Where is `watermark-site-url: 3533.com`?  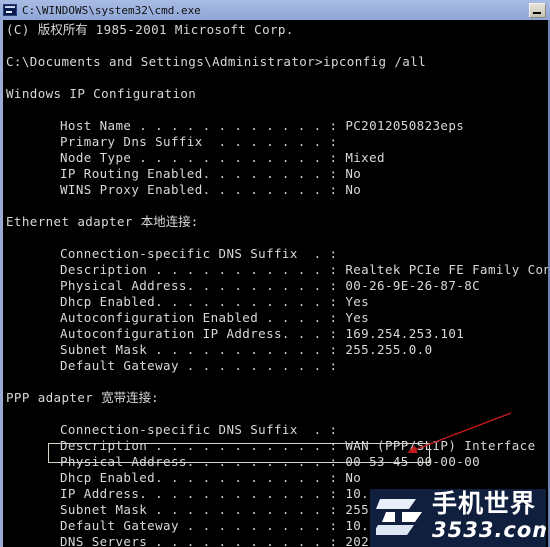
watermark-site-url: 3533.com is located at coordinates (489, 530).